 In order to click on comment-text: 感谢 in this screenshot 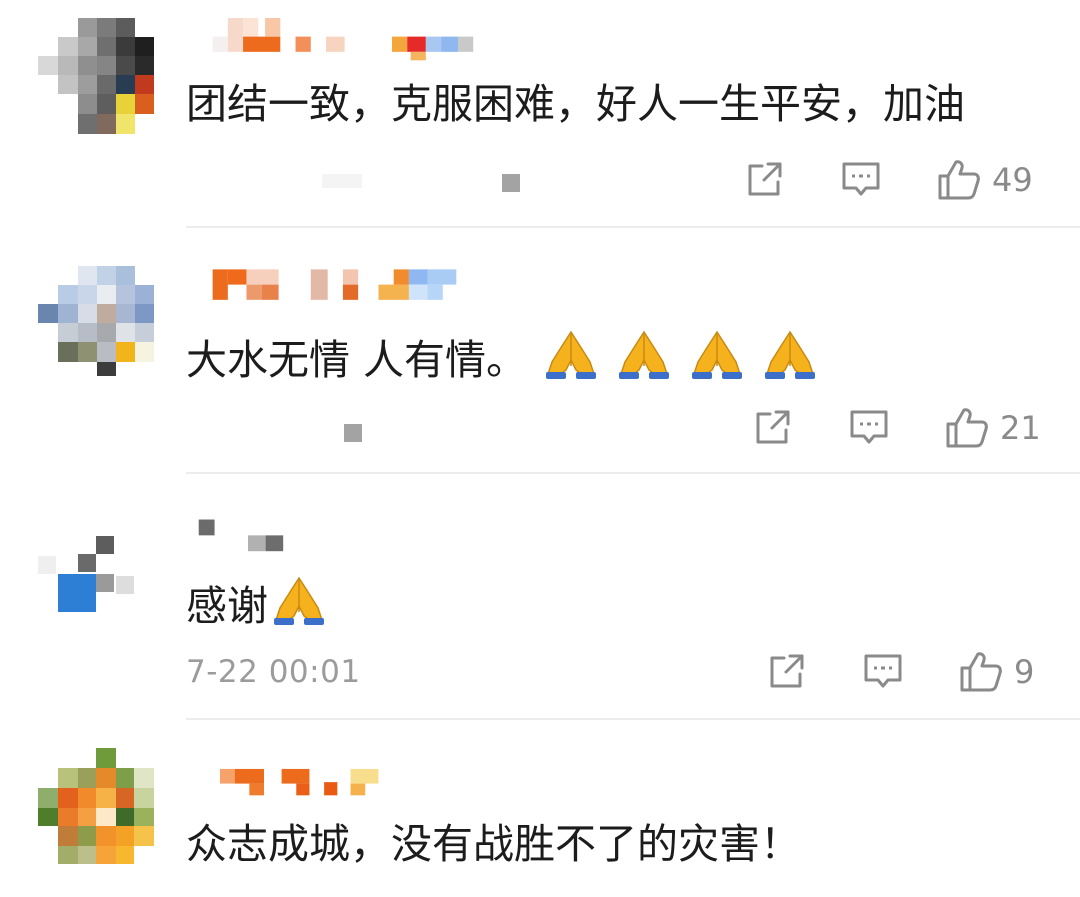, I will do `click(257, 602)`.